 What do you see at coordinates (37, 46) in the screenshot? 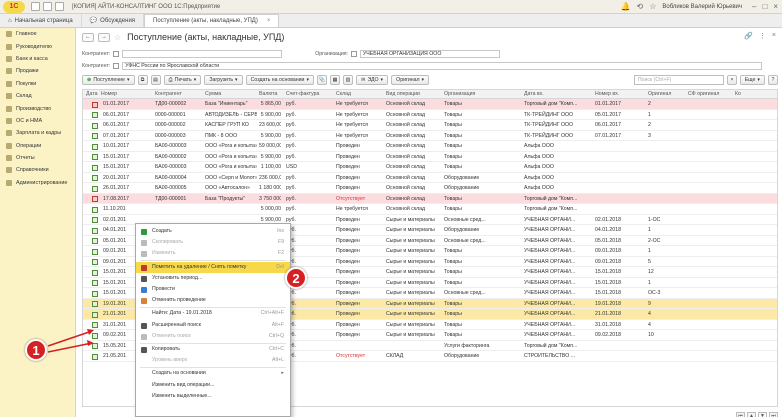
I see `sidebar-item: Руководителю` at bounding box center [37, 46].